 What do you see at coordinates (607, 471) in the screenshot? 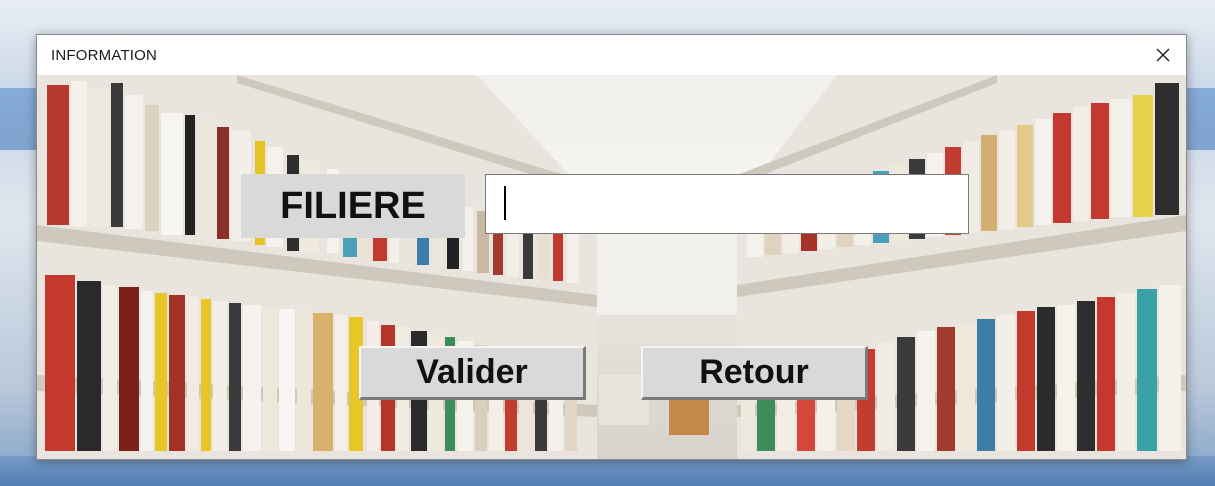
I see `desktop-bottom-band` at bounding box center [607, 471].